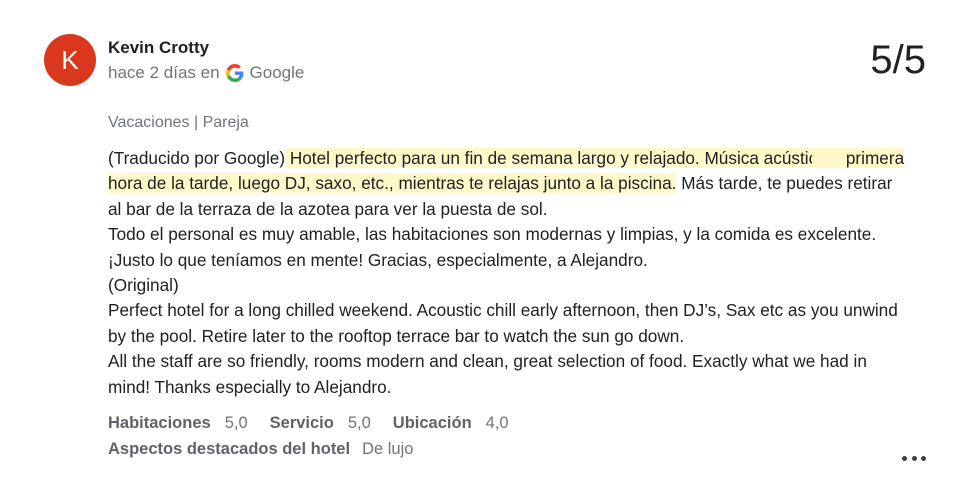 The image size is (980, 500). I want to click on review-date: hace 2 días en, so click(164, 72).